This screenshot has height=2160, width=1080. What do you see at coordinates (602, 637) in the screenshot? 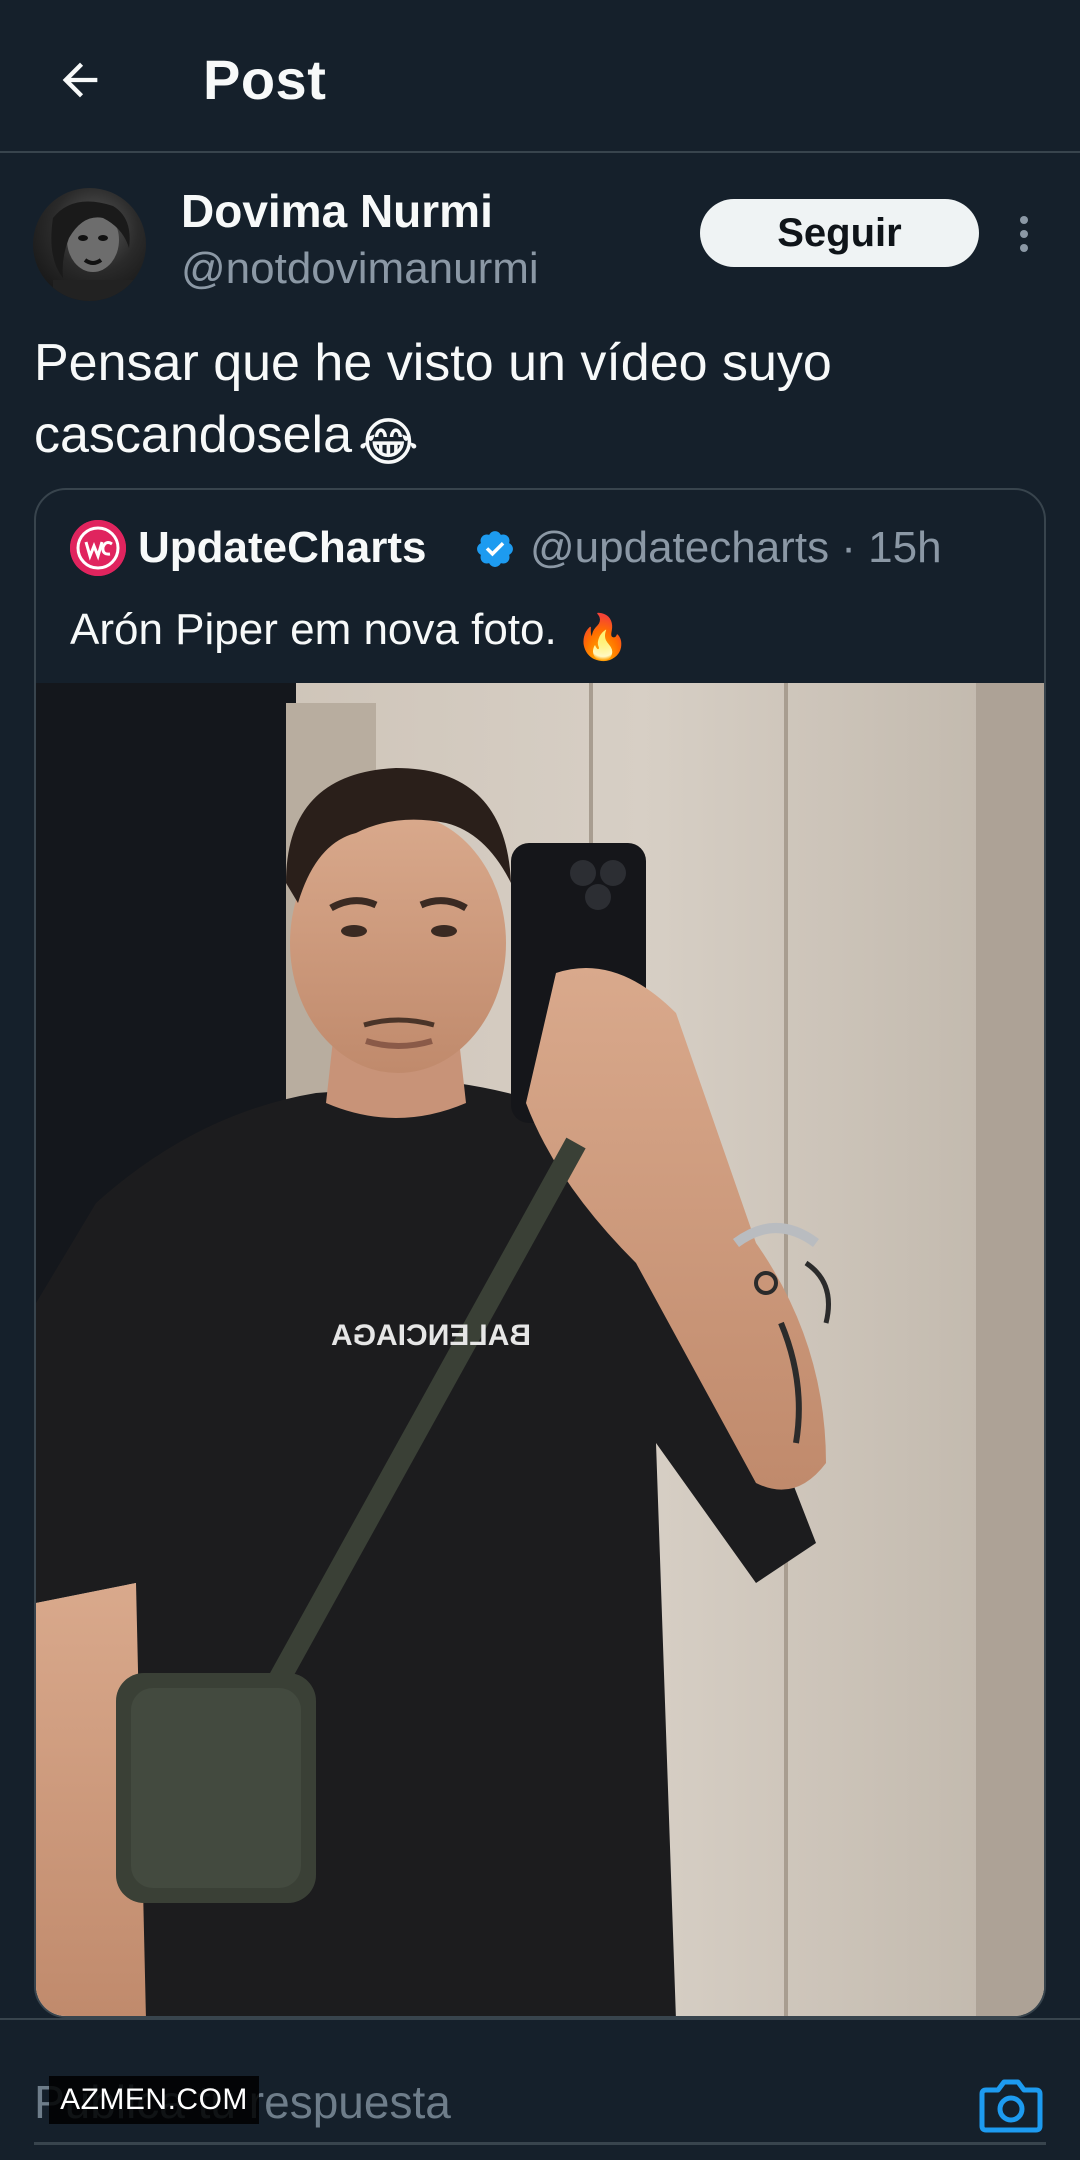
I see `fire-emoji: 🔥` at bounding box center [602, 637].